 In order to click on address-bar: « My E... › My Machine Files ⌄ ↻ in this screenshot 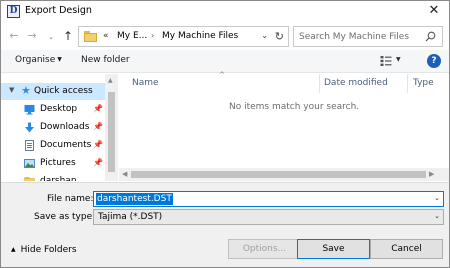, I will do `click(183, 36)`.